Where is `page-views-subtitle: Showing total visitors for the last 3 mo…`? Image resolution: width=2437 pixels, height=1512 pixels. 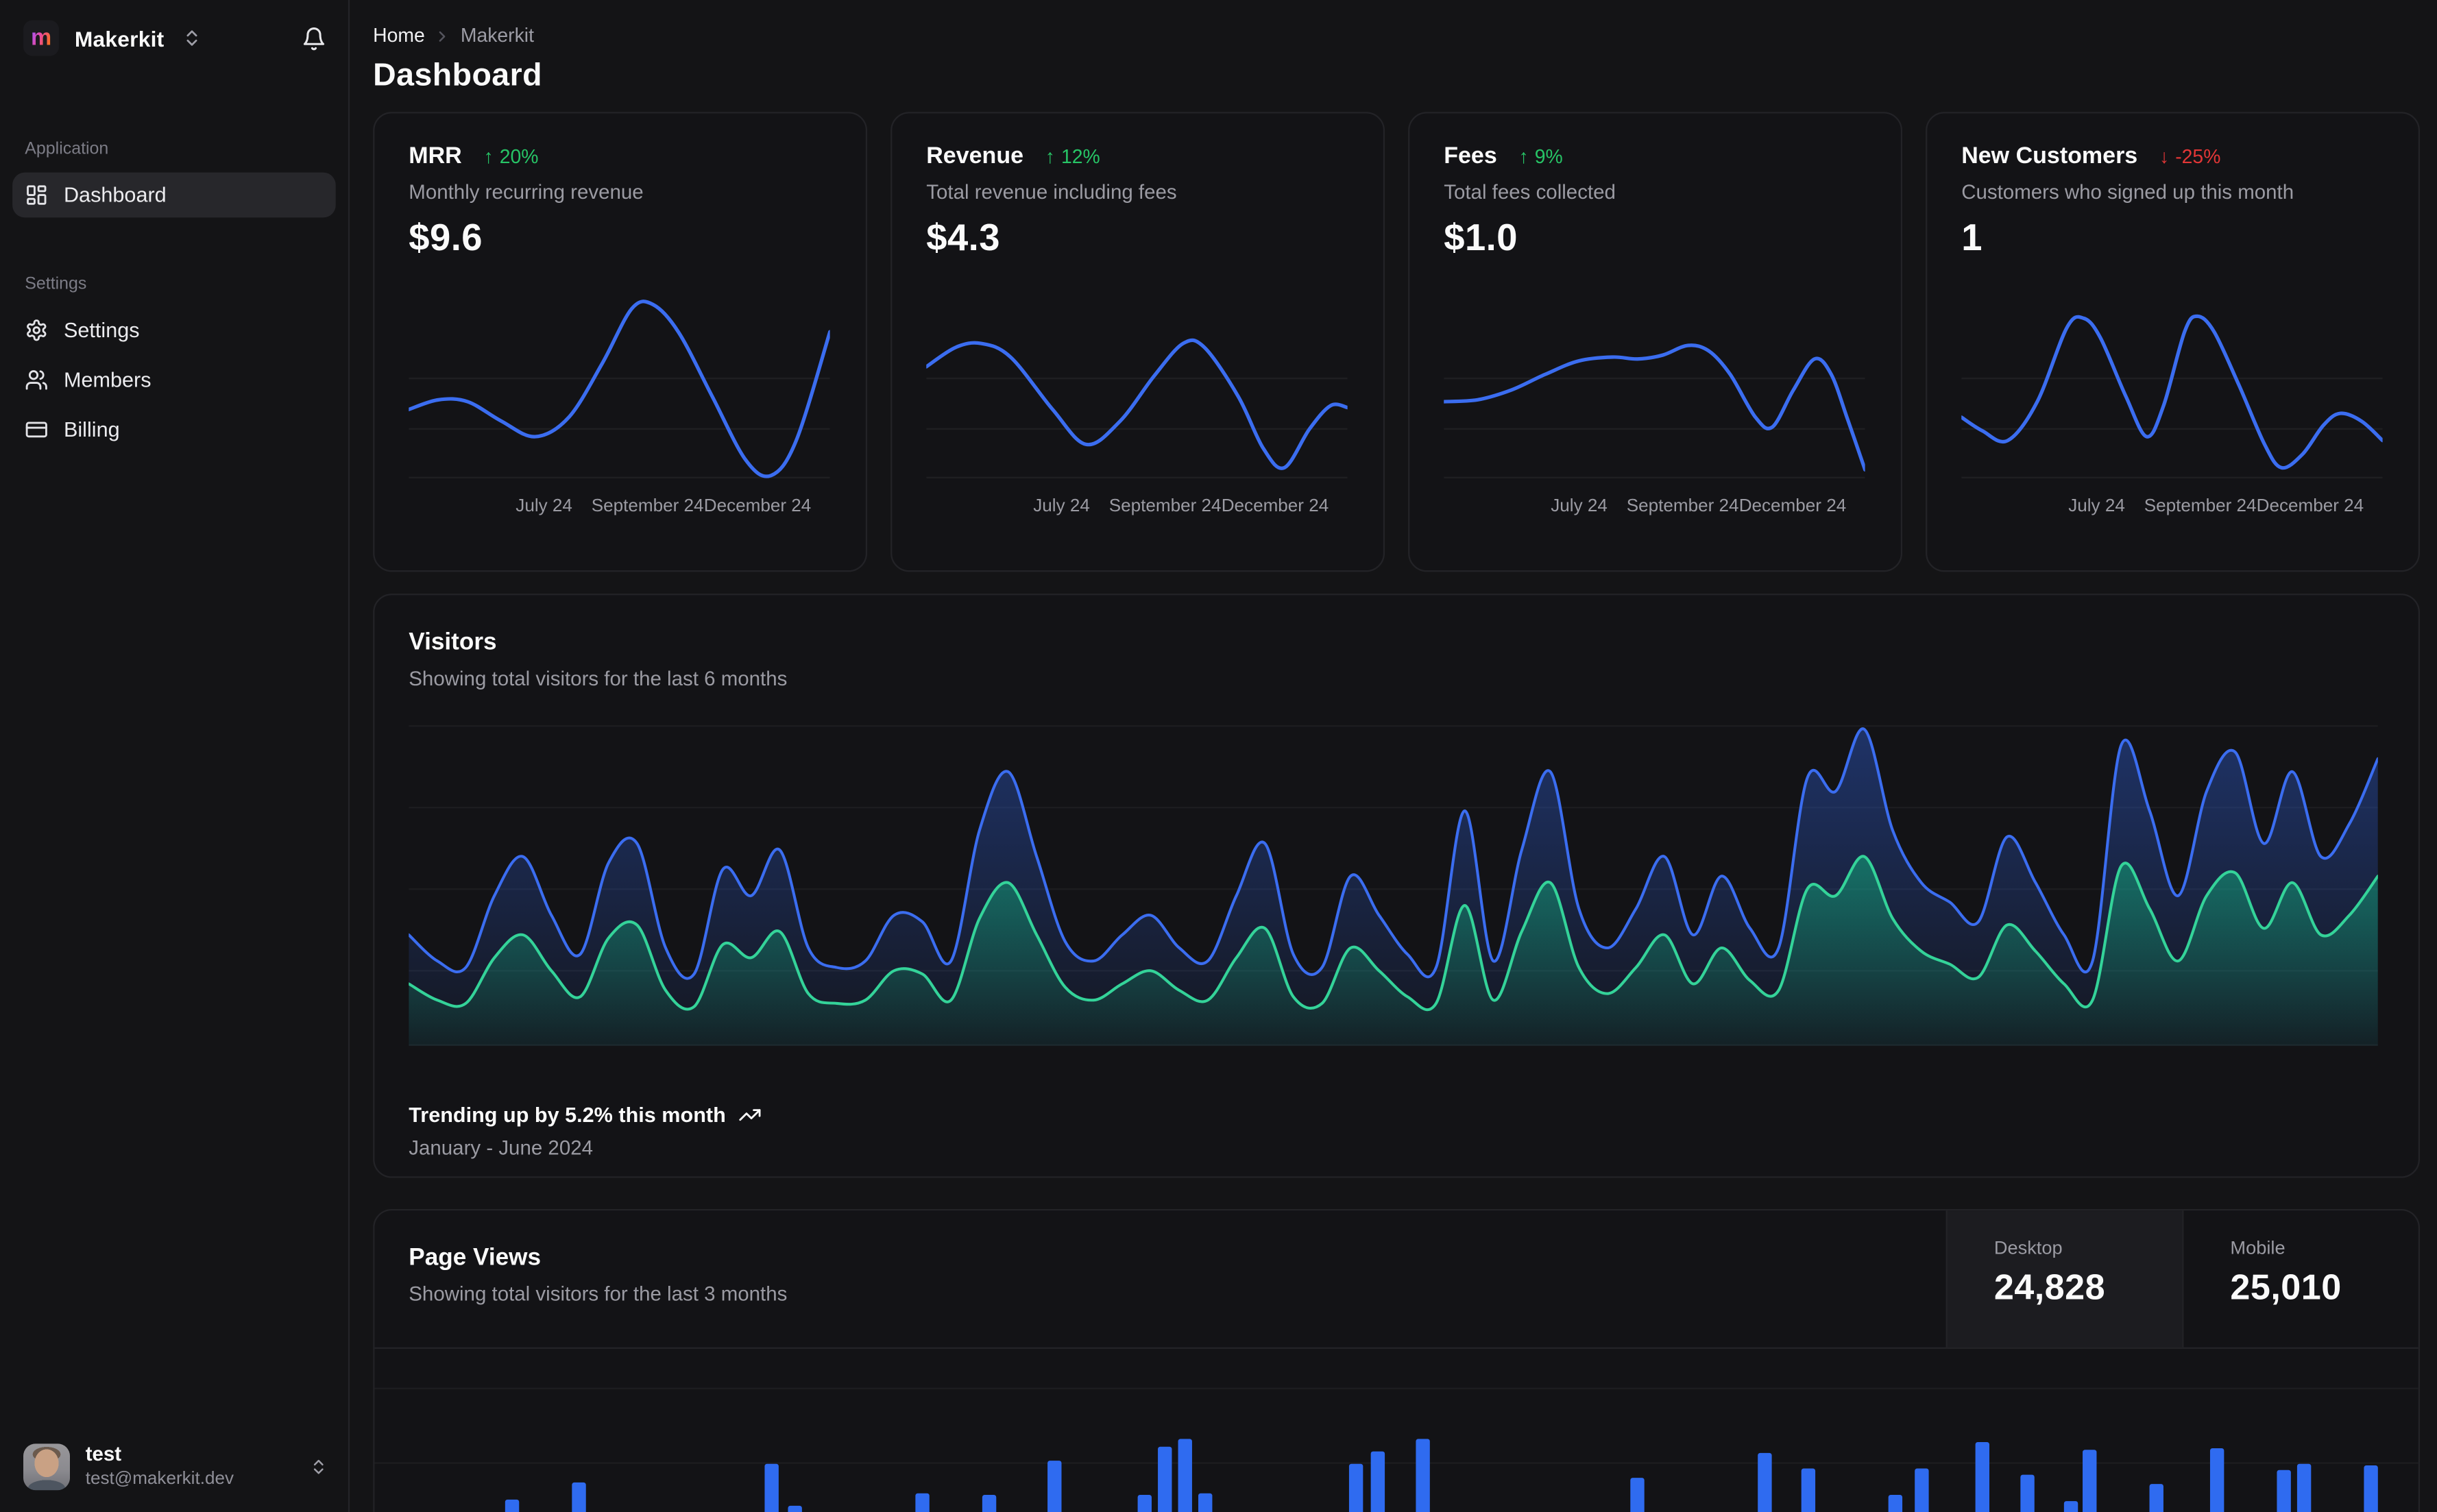 page-views-subtitle: Showing total visitors for the last 3 mo… is located at coordinates (598, 1294).